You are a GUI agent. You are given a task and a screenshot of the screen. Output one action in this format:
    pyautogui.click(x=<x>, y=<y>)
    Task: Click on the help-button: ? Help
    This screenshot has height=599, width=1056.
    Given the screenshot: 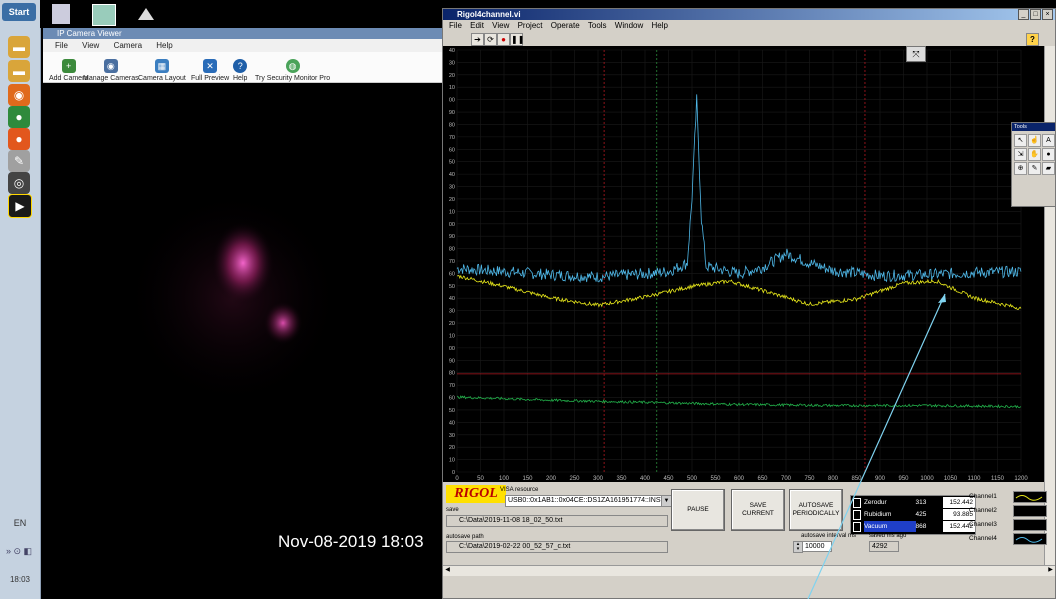 What is the action you would take?
    pyautogui.click(x=240, y=67)
    